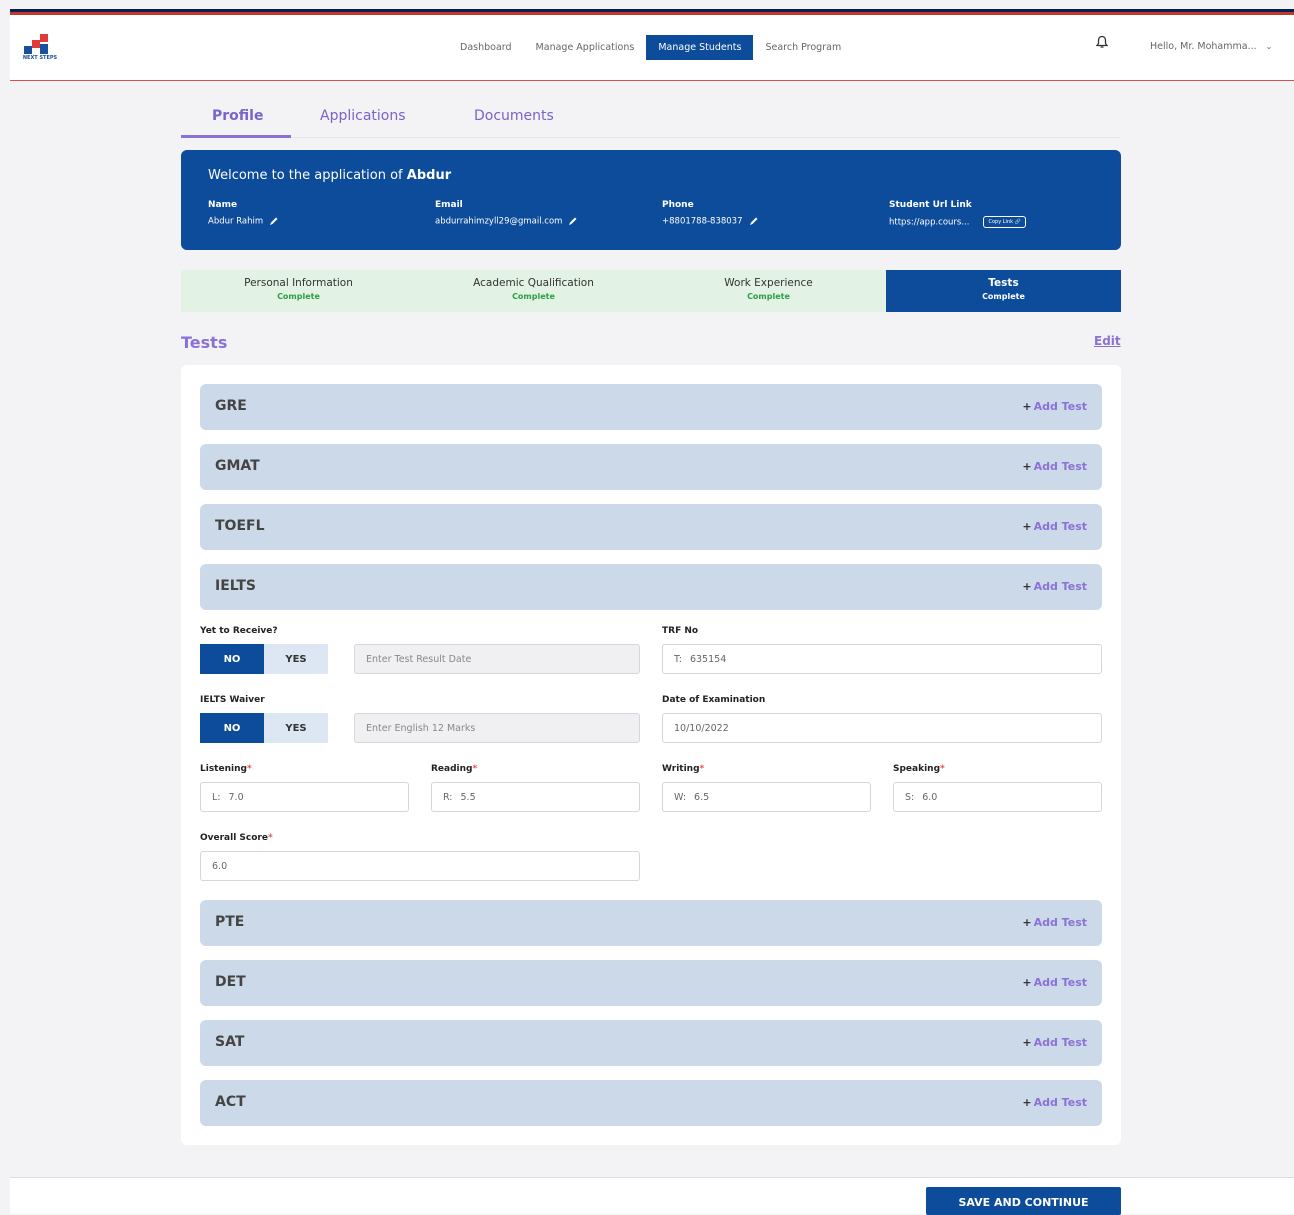 This screenshot has width=1294, height=1215. Describe the element at coordinates (651, 407) in the screenshot. I see `test-bar-gre: GRE + Add Test` at that location.